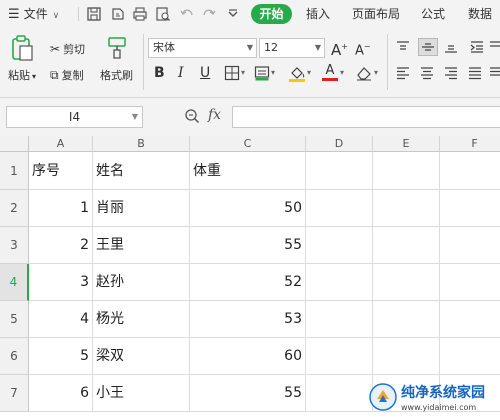  I want to click on row-header-4: 4, so click(14, 282).